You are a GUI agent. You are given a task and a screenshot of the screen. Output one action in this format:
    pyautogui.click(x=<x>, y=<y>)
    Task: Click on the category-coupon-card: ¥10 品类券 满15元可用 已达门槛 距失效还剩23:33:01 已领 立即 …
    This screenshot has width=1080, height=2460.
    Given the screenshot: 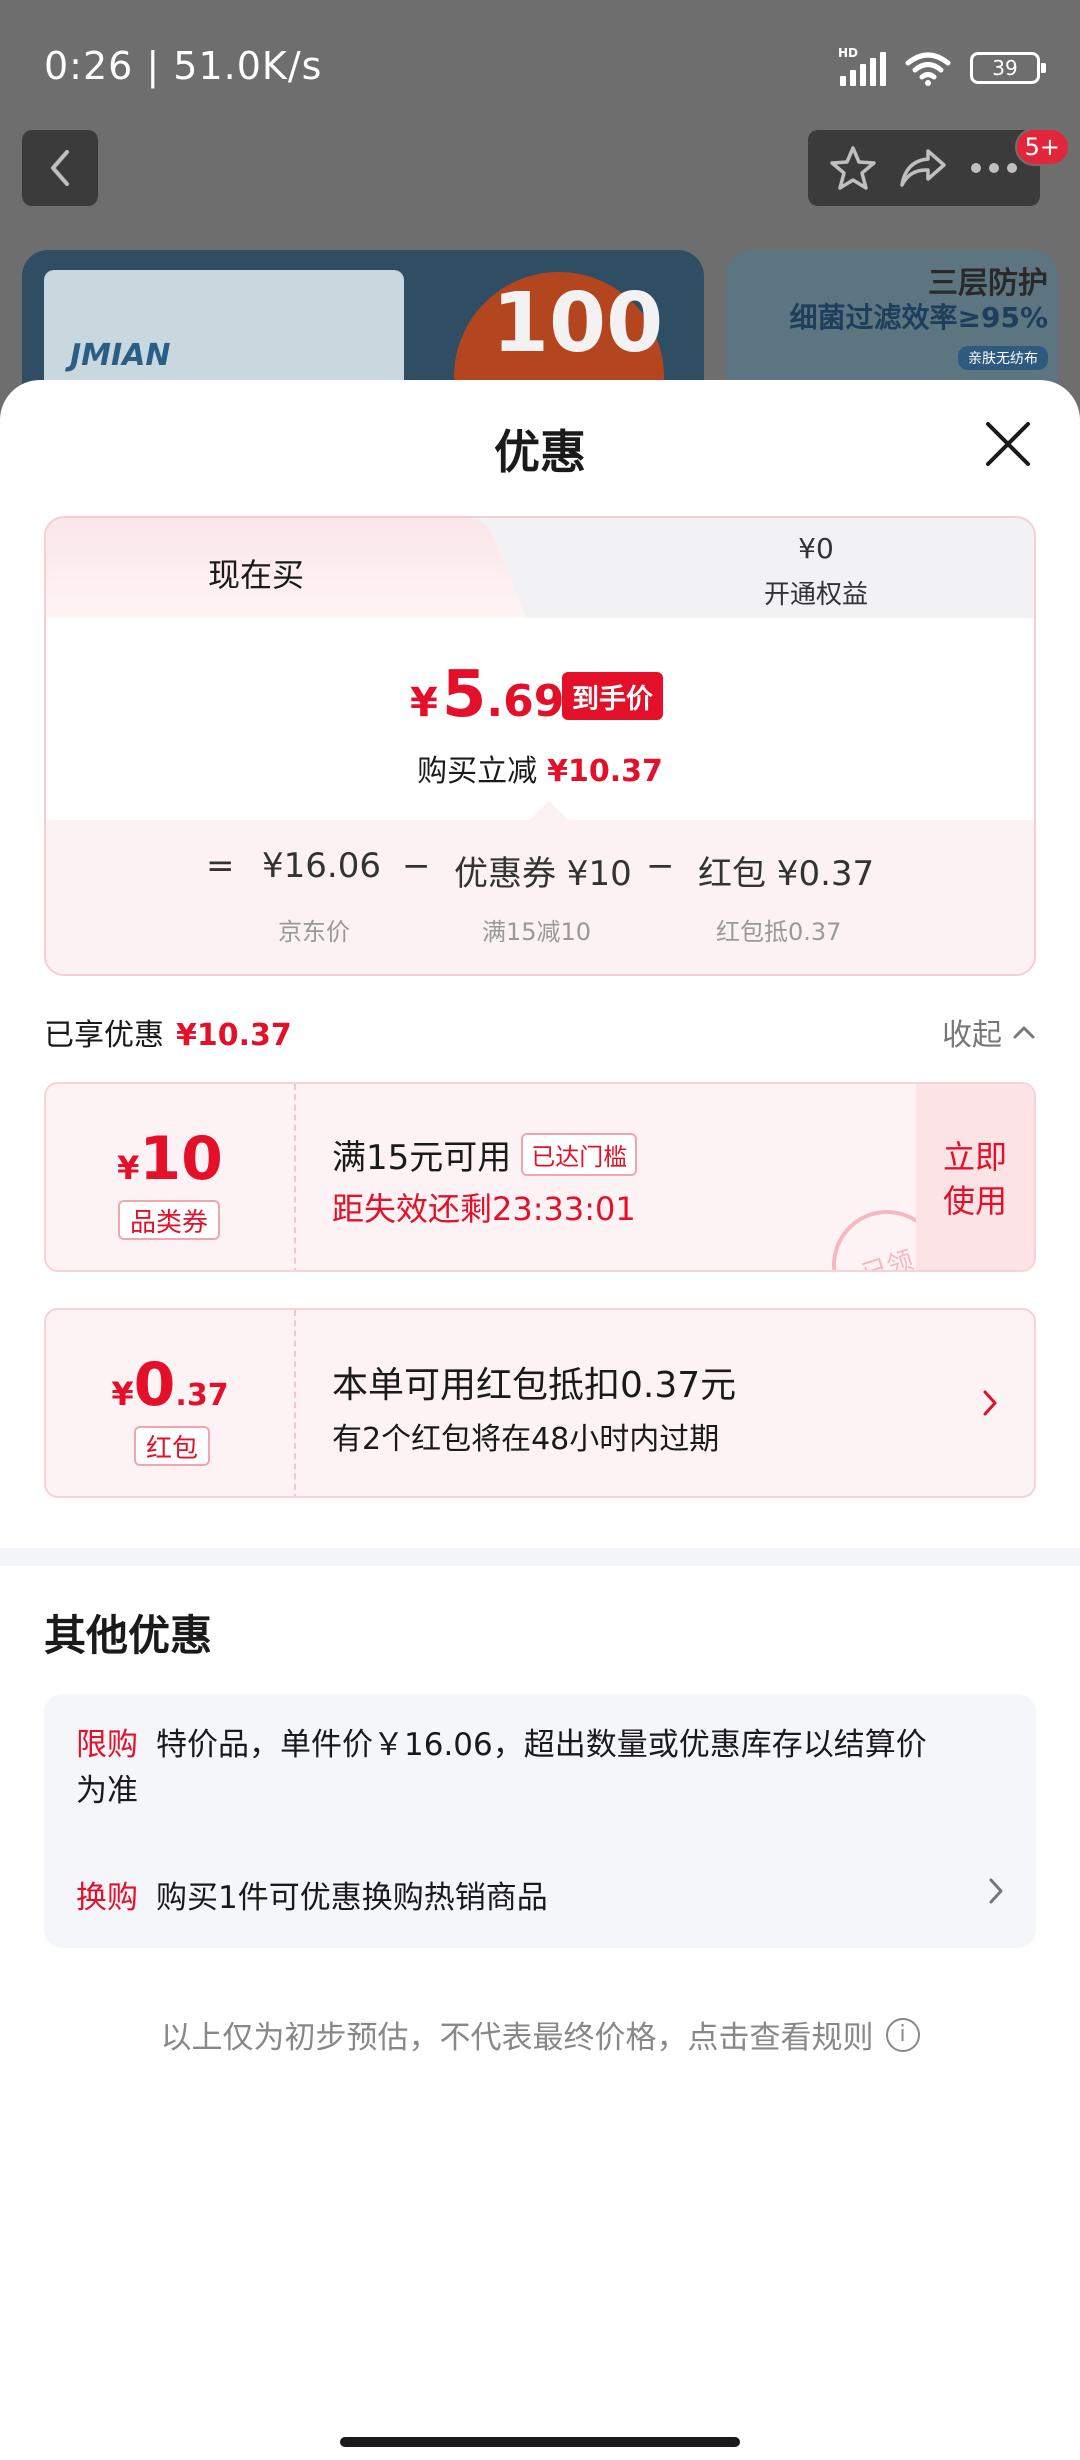 What is the action you would take?
    pyautogui.click(x=540, y=1177)
    